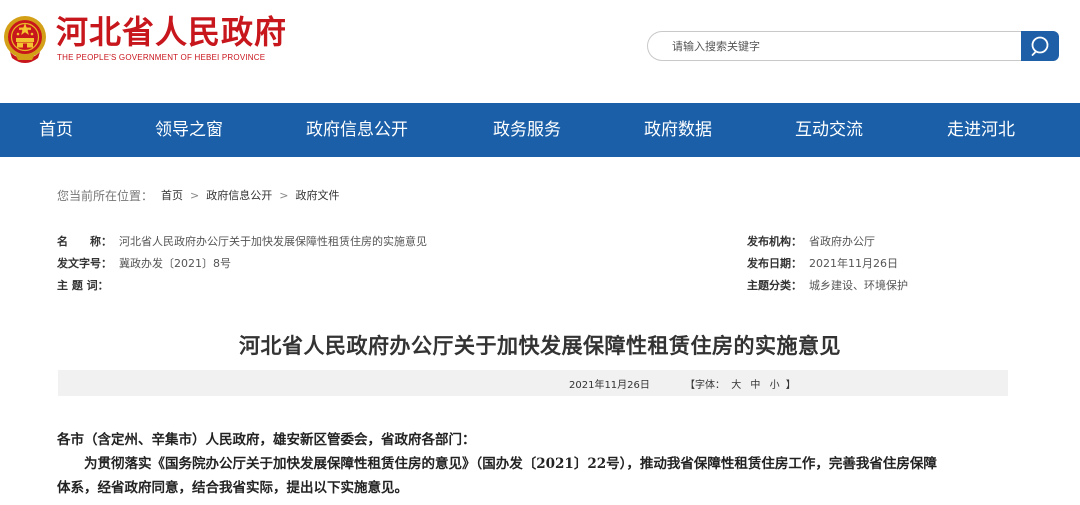 The width and height of the screenshot is (1080, 505). I want to click on meta-publisher-value: 省政府办公厅, so click(842, 241).